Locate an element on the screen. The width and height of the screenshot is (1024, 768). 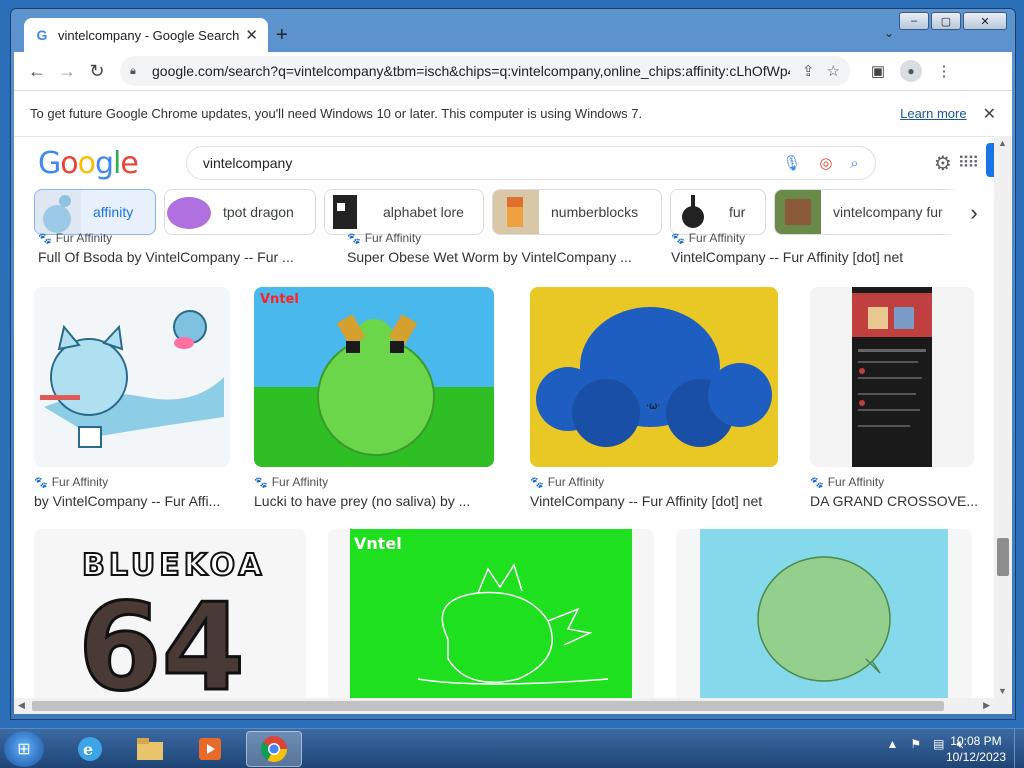
result-item: BLUEKOA 64 is located at coordinates (172, 613).